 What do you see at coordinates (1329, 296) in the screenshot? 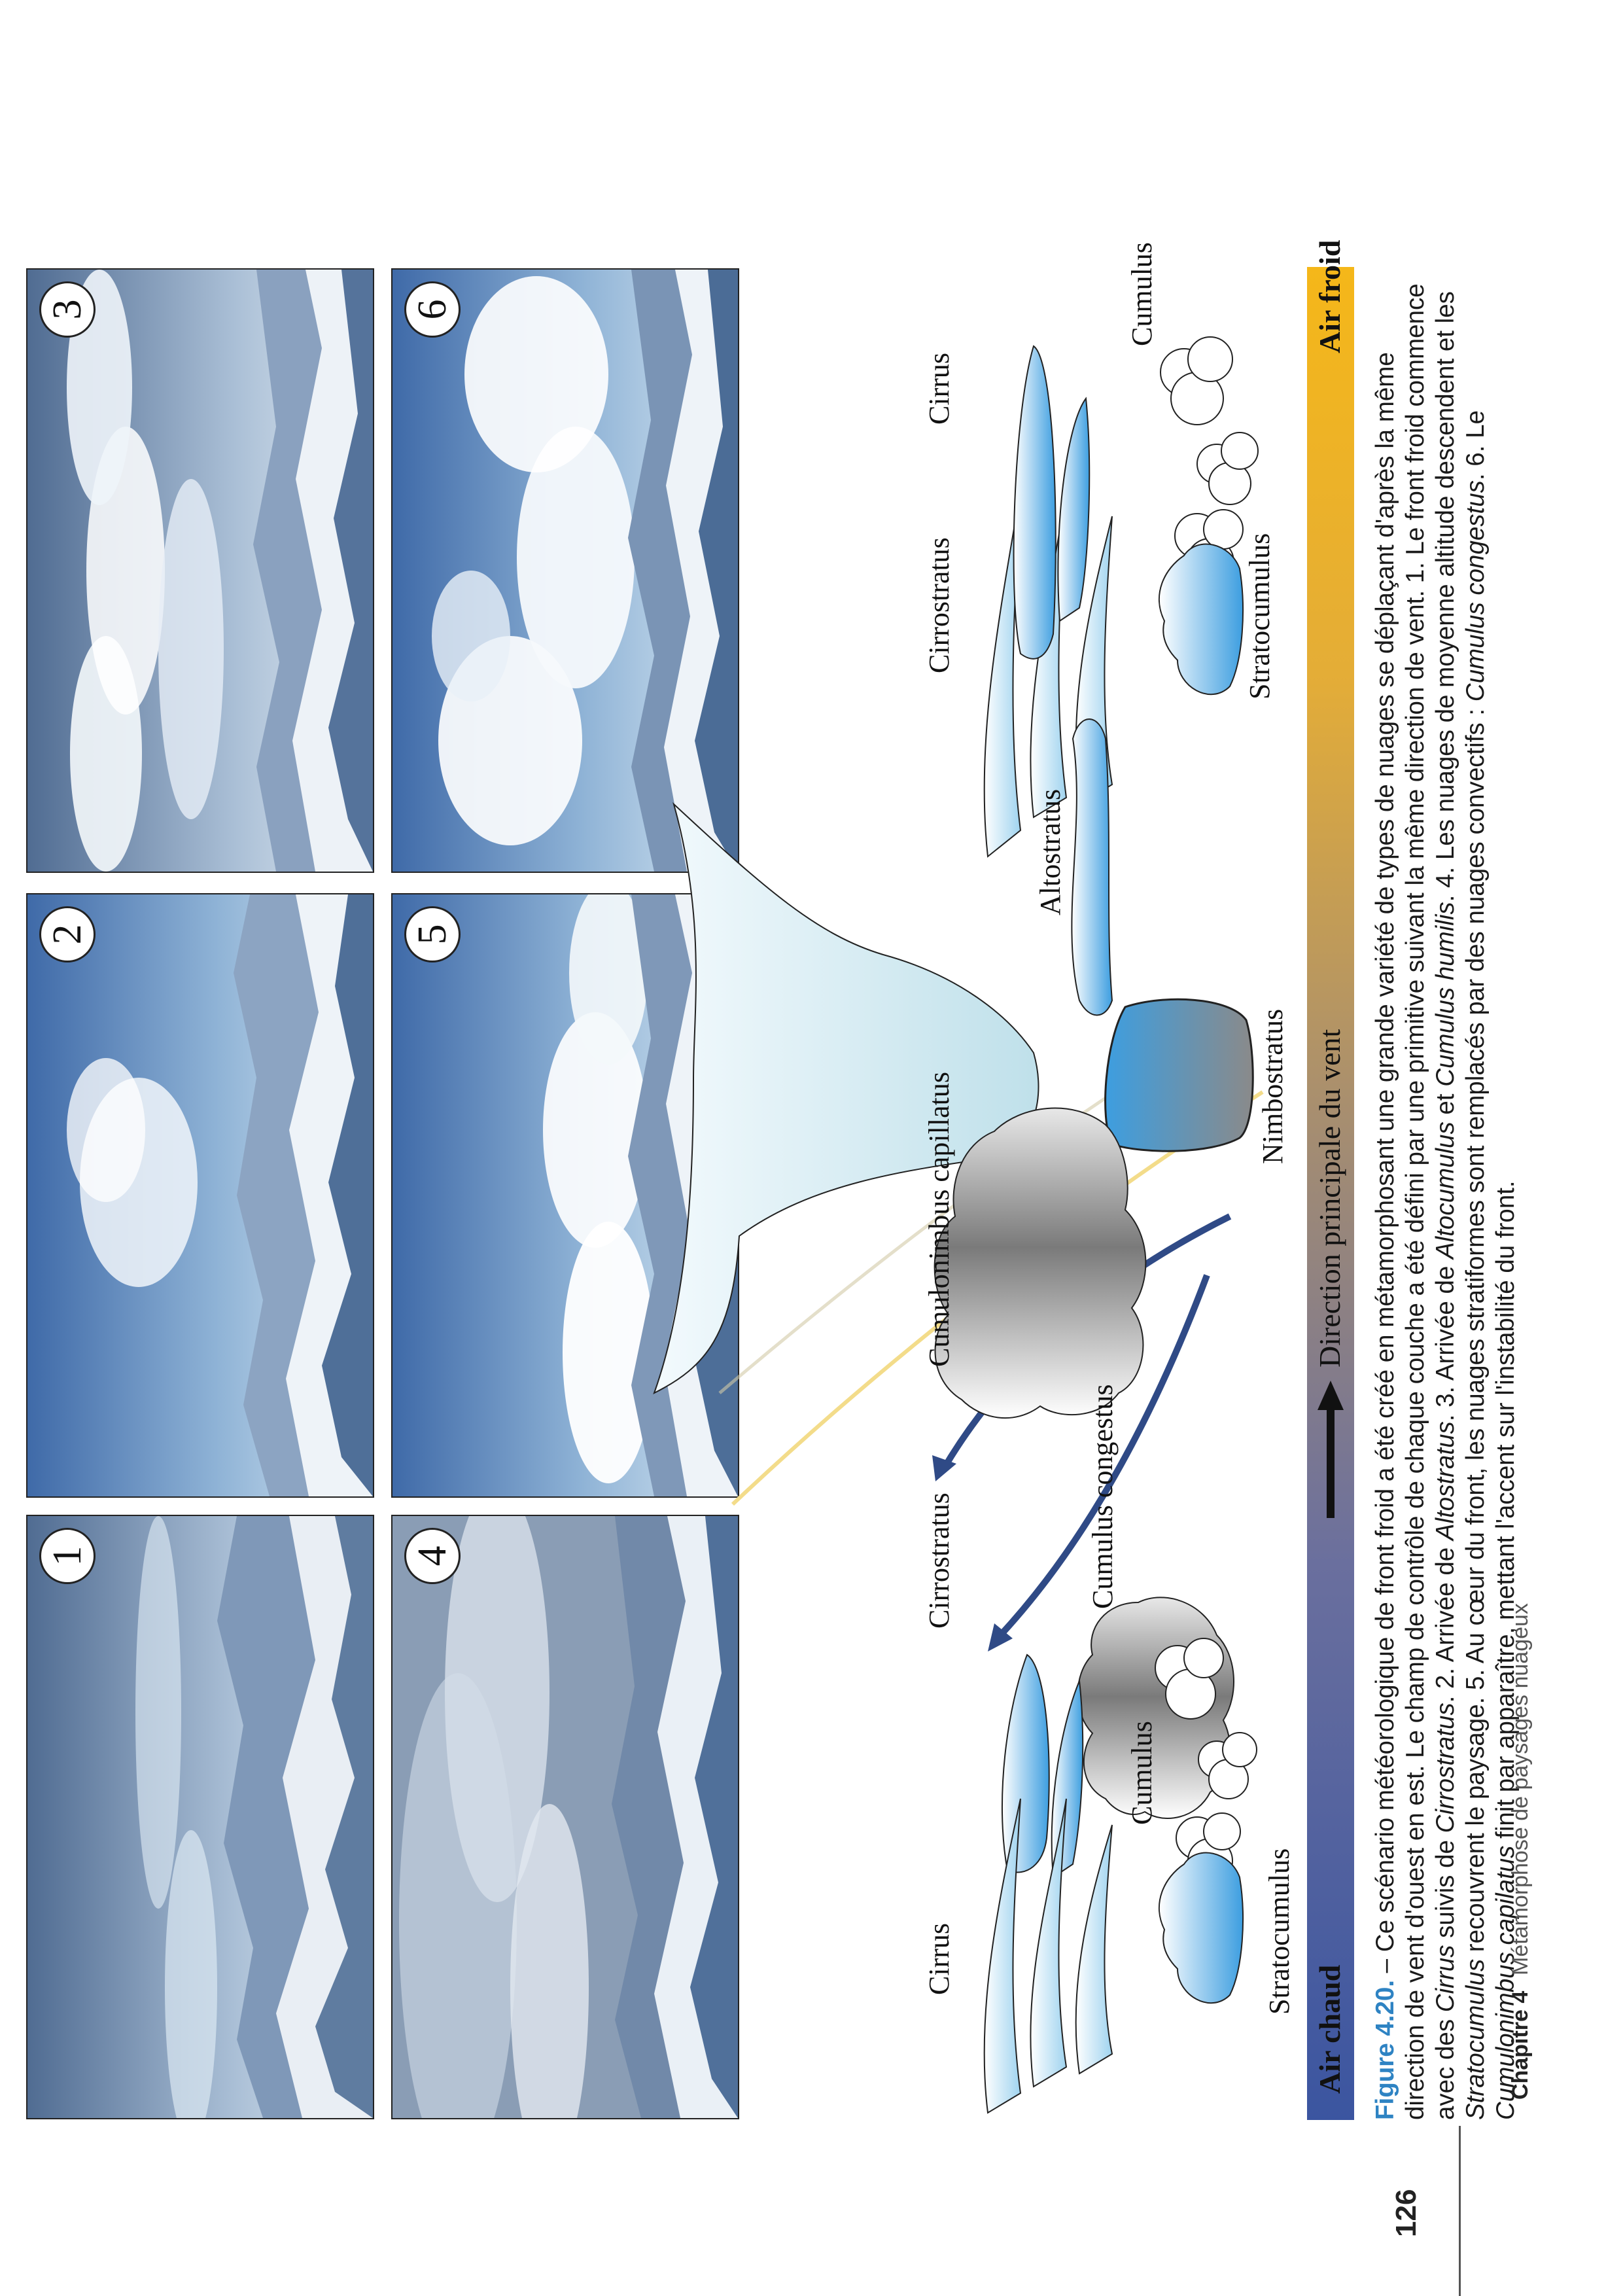
I see `band-cold-label: Air froid` at bounding box center [1329, 296].